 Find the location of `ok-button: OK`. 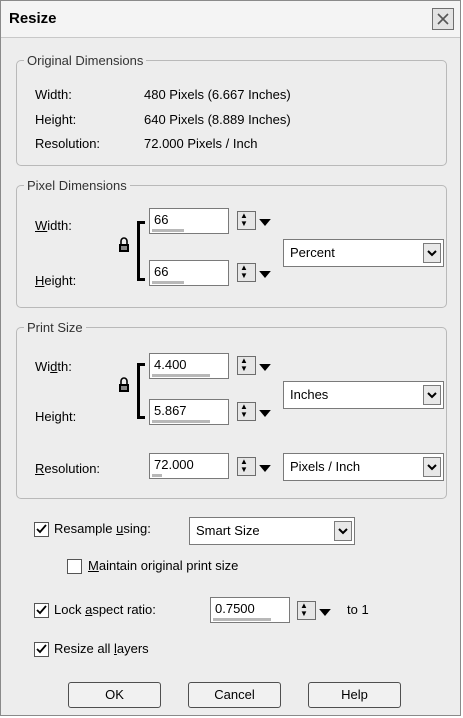

ok-button: OK is located at coordinates (114, 695).